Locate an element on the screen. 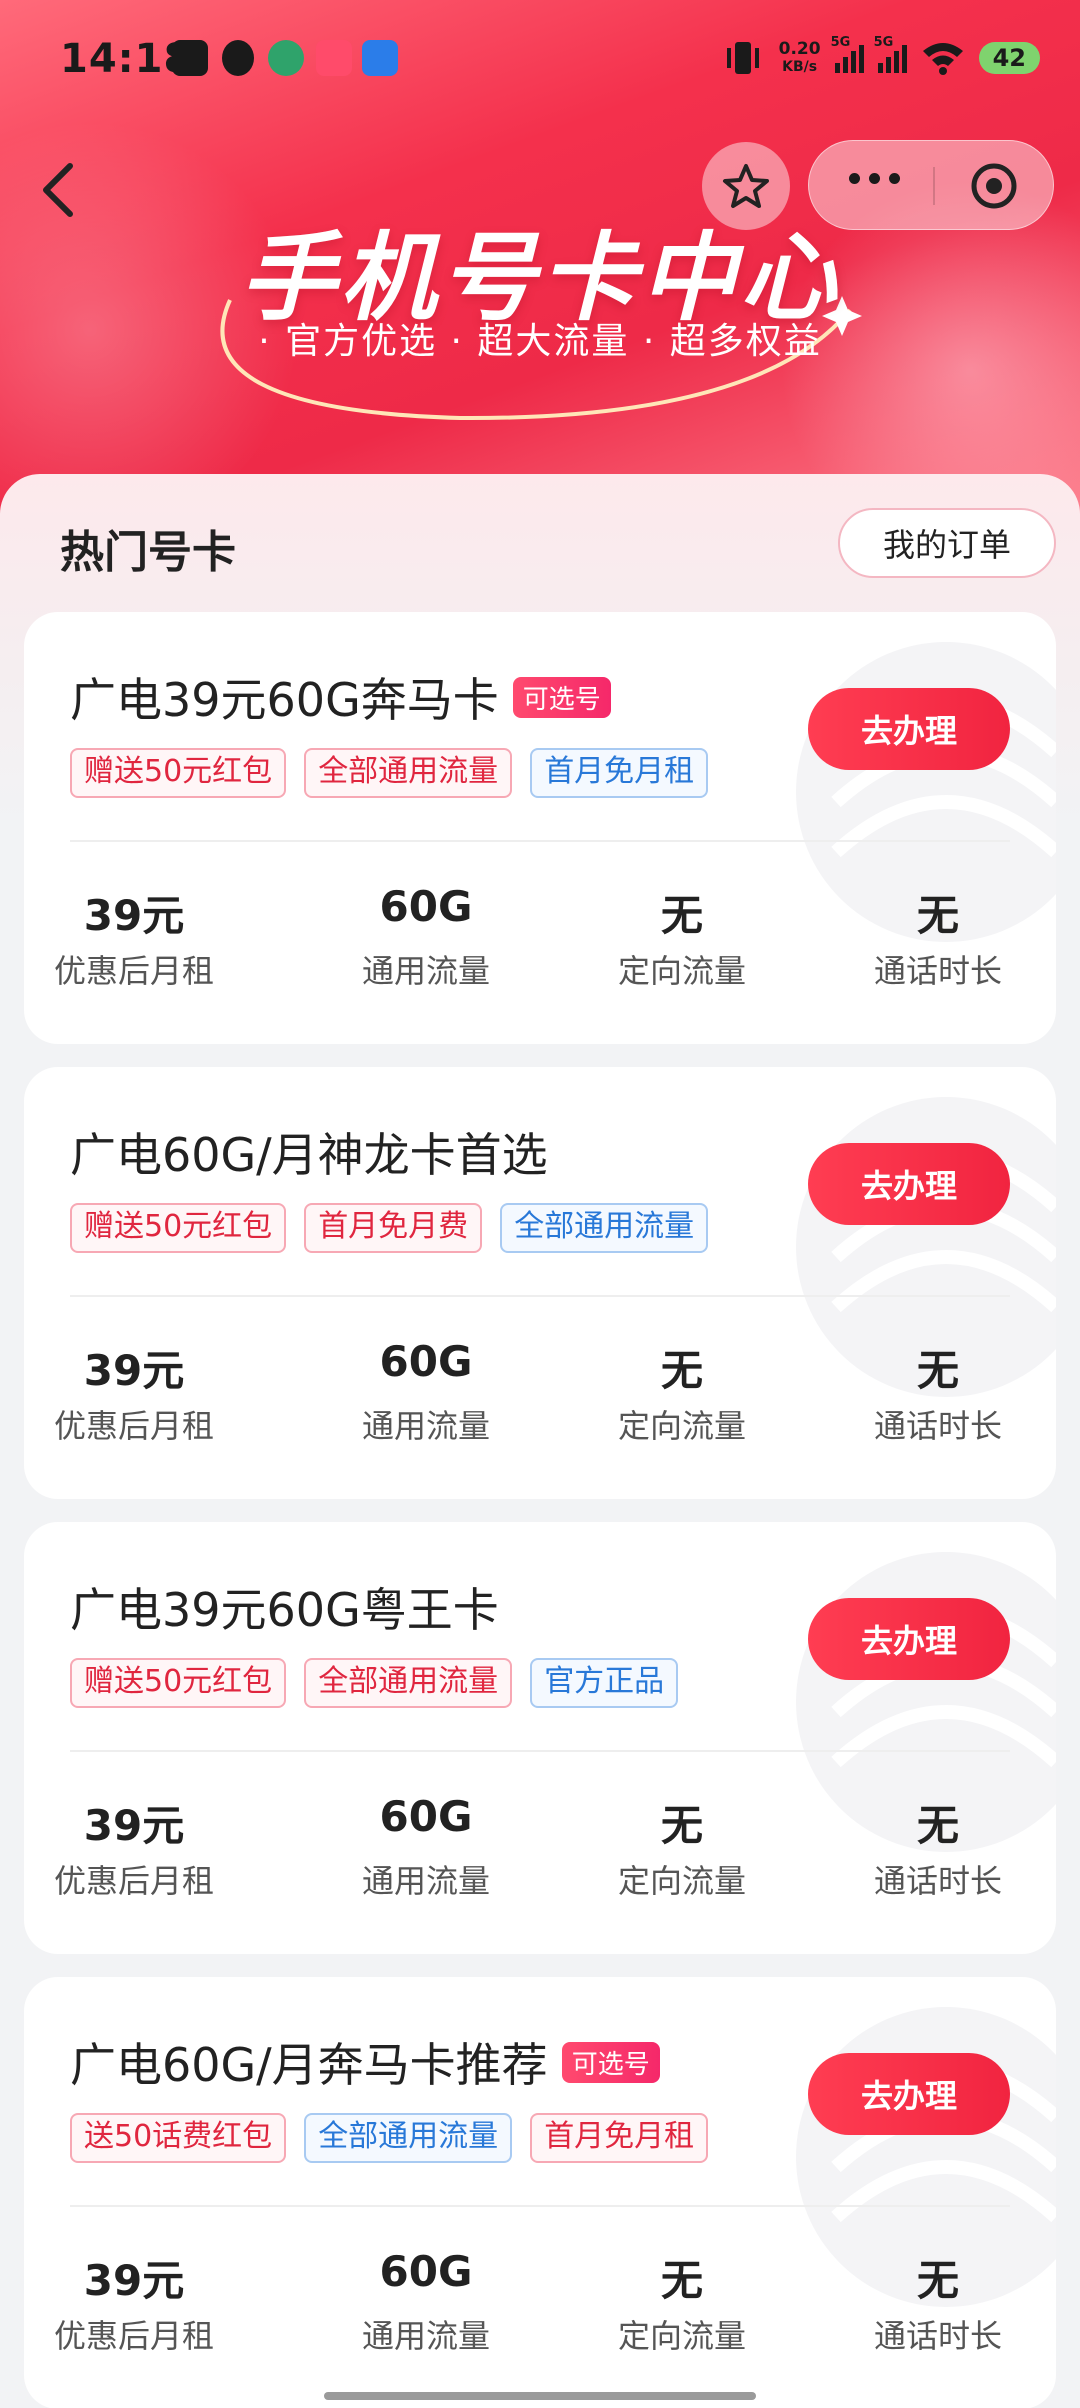  card-tags: 赠送50元红包 首月免月费 全部通用流量 is located at coordinates (389, 1228).